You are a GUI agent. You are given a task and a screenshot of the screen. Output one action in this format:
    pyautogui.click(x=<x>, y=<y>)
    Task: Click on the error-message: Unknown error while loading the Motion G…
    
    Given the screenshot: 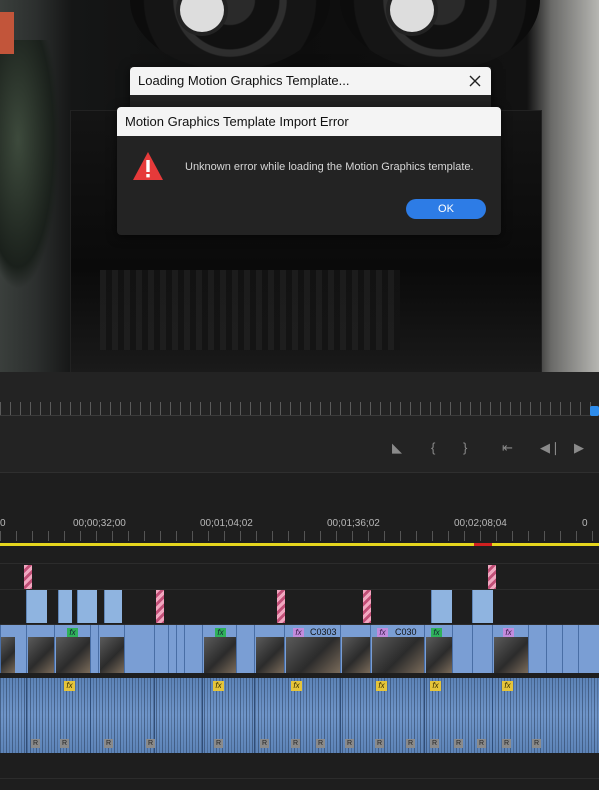 What is the action you would take?
    pyautogui.click(x=329, y=167)
    